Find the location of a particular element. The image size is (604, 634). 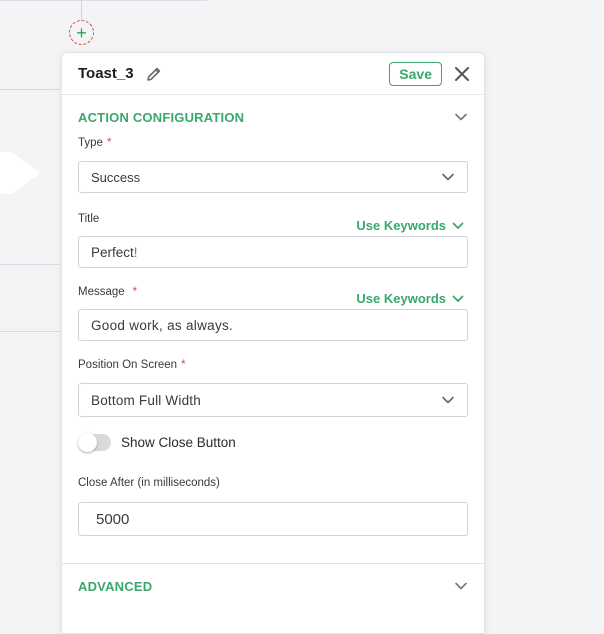

position-select: Bottom Full Width is located at coordinates (273, 400).